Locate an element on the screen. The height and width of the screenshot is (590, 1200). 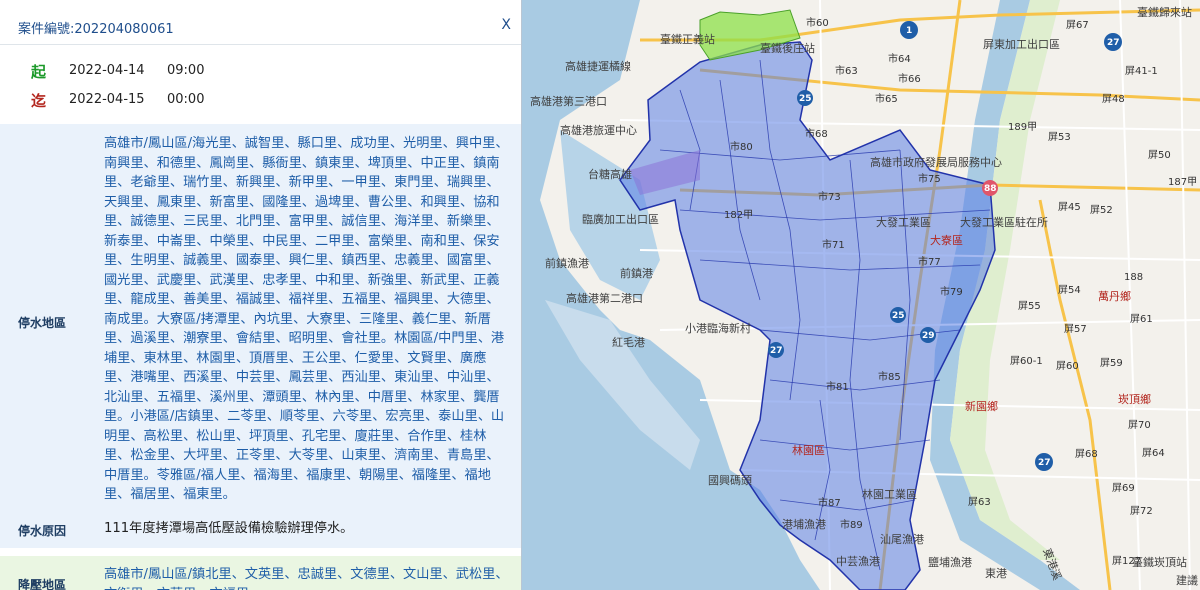
road-label: 市73 is located at coordinates (829, 196).